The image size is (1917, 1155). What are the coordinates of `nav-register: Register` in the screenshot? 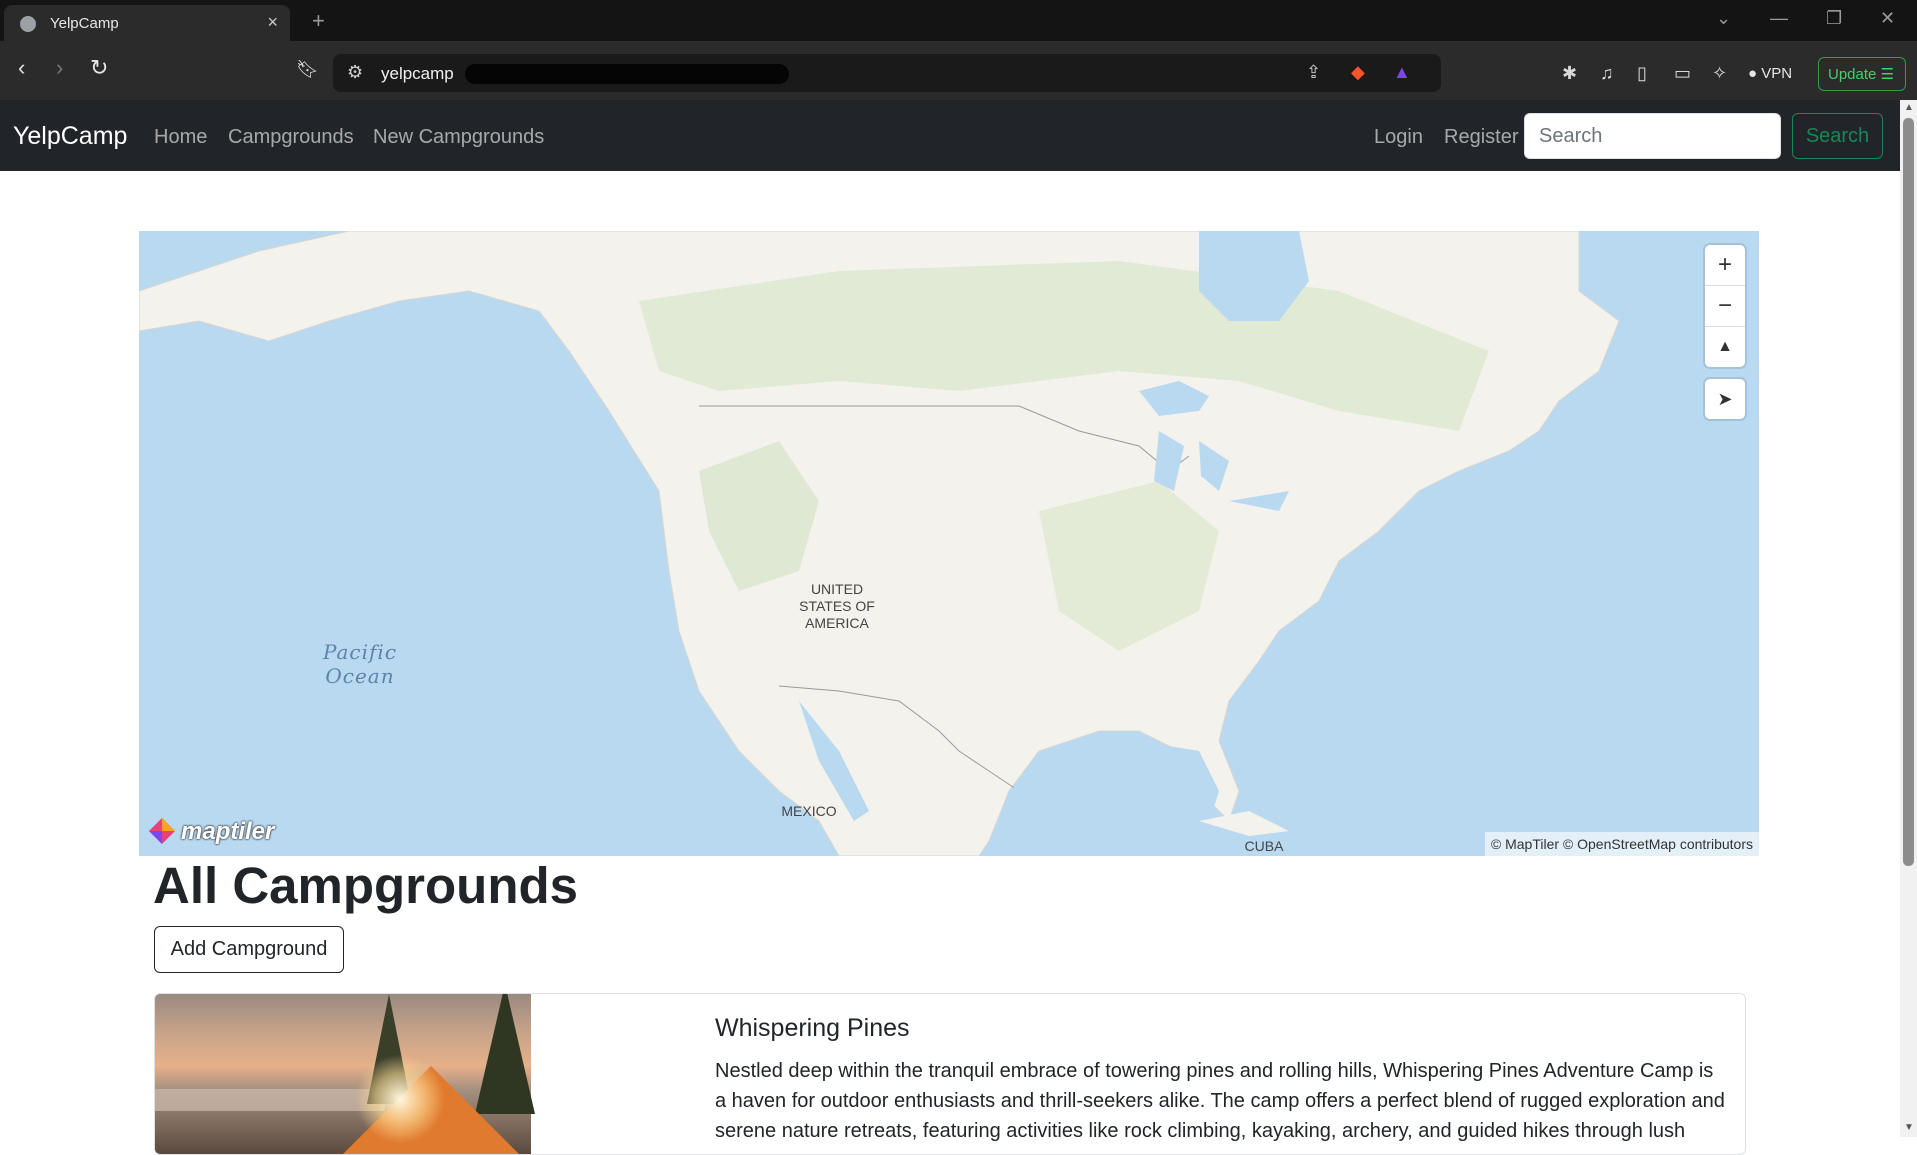 It's located at (1481, 137).